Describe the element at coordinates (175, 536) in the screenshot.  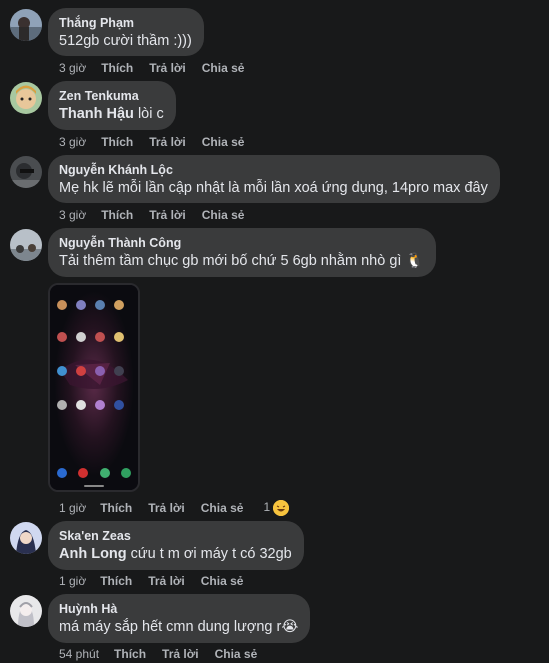
I see `commenter-name: Ska'en Zeas` at that location.